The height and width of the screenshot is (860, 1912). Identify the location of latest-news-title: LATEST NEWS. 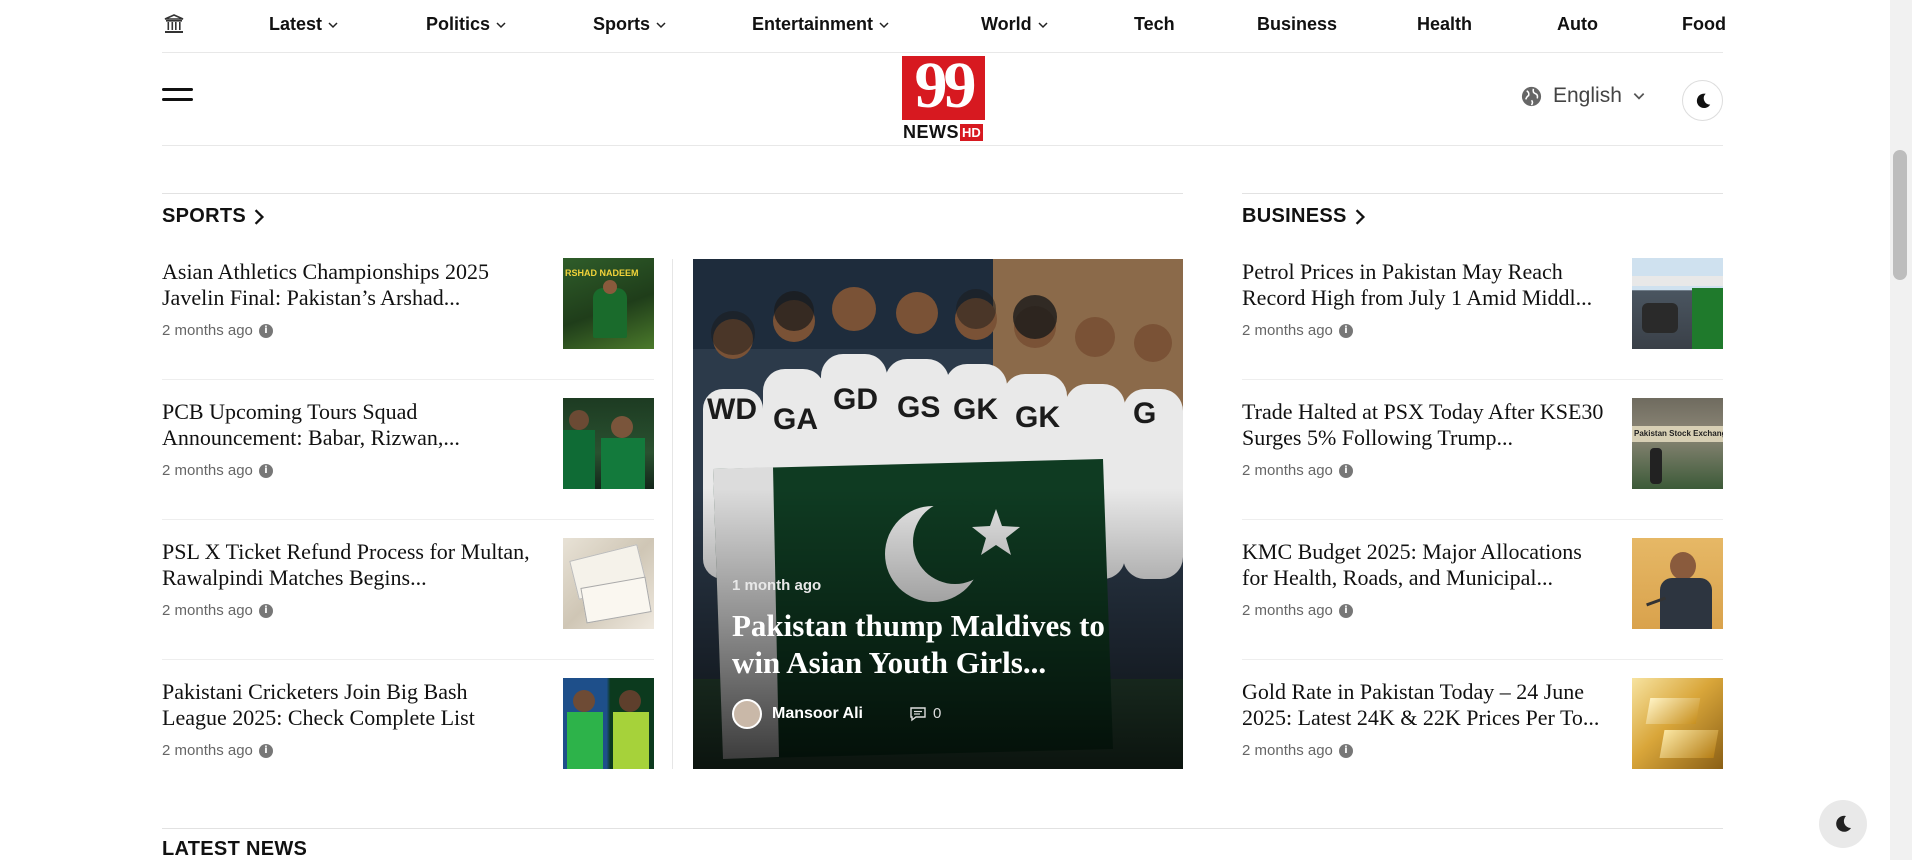
(234, 849).